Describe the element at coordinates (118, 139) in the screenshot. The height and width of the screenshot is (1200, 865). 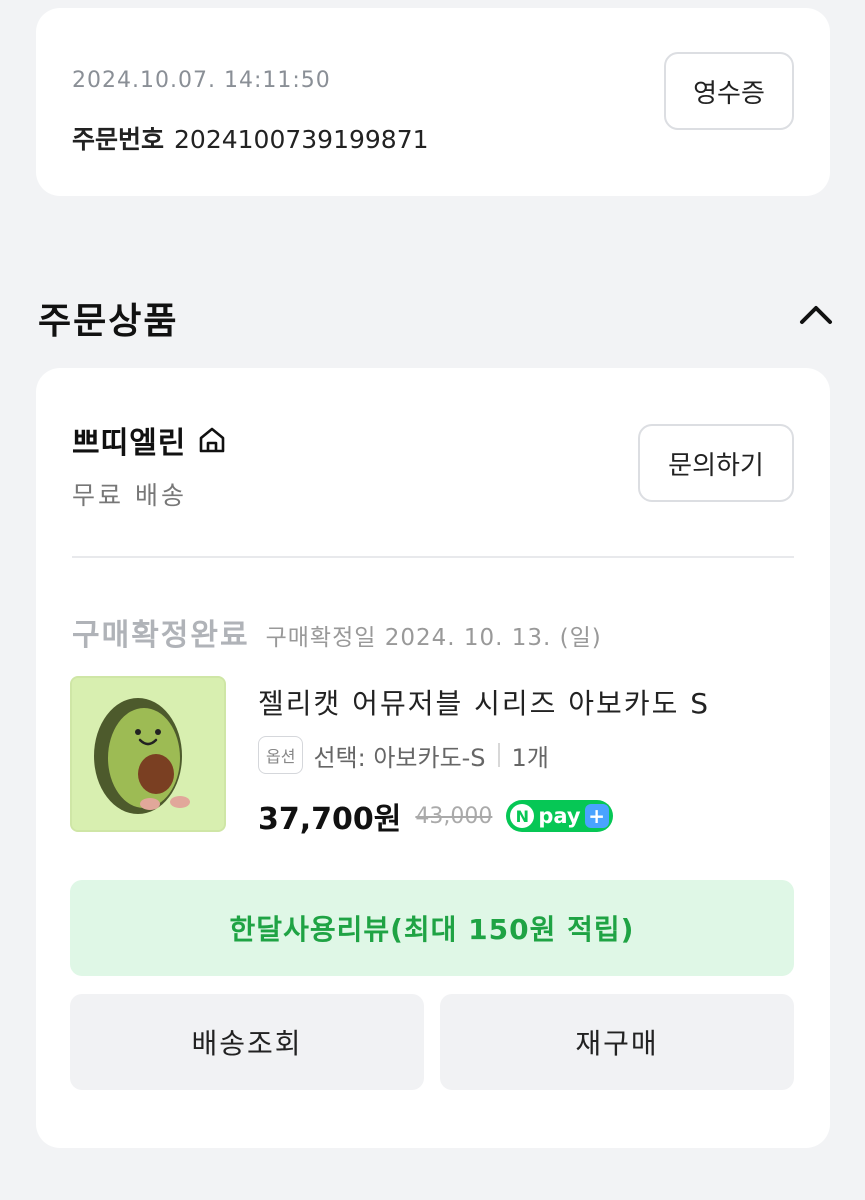
I see `order-number-label: 주문번호` at that location.